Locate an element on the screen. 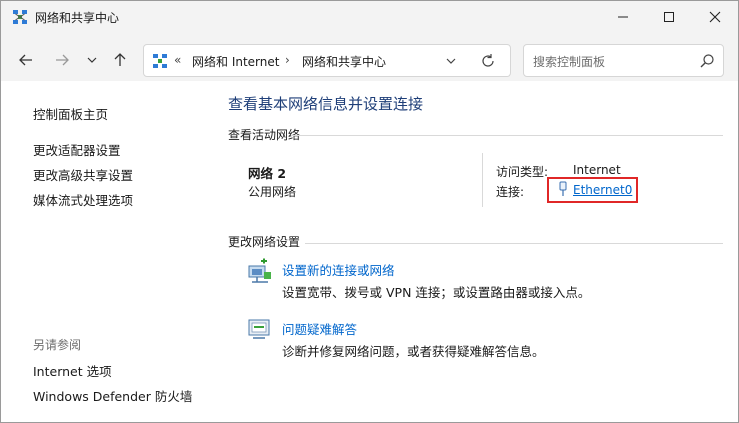 The height and width of the screenshot is (423, 739). network-location-icon is located at coordinates (160, 61).